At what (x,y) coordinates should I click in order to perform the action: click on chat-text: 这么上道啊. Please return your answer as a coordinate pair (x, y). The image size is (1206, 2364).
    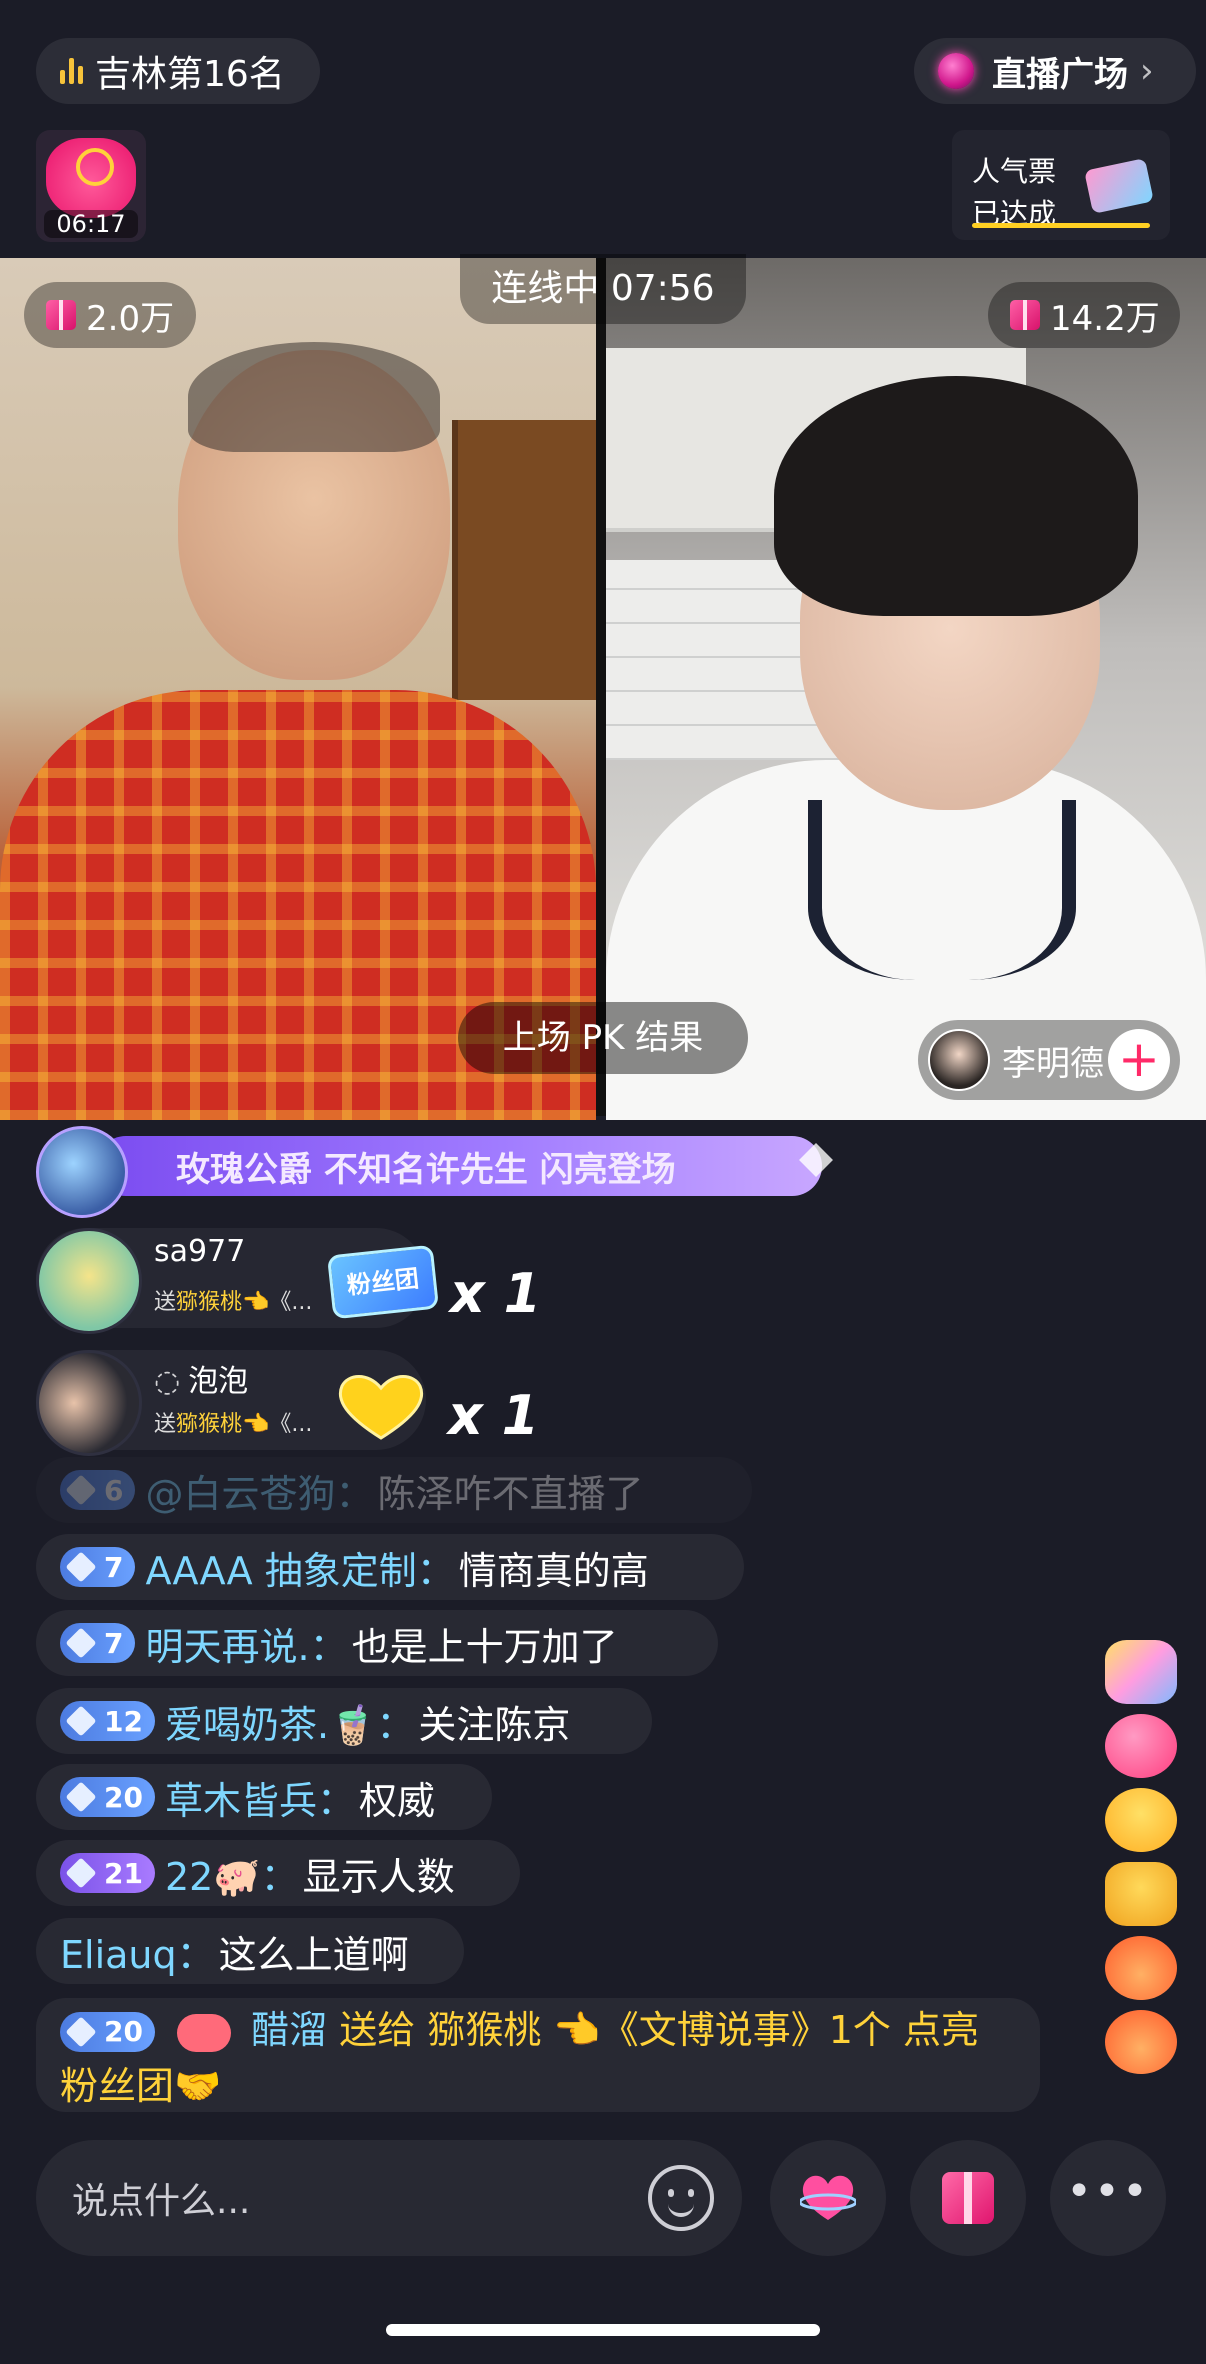
    Looking at the image, I should click on (313, 1954).